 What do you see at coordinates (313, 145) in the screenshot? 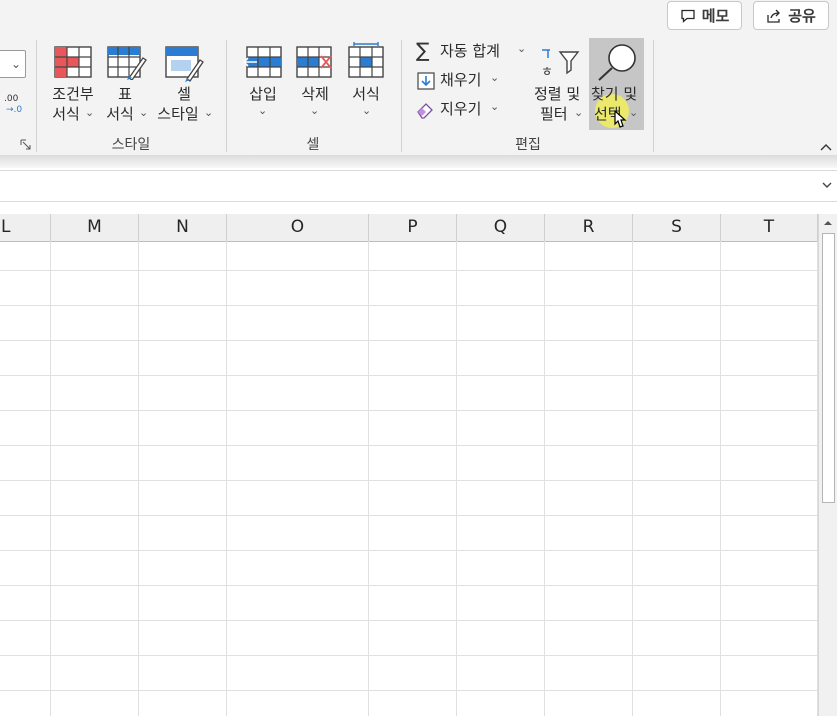
I see `cells-group-label: 셀` at bounding box center [313, 145].